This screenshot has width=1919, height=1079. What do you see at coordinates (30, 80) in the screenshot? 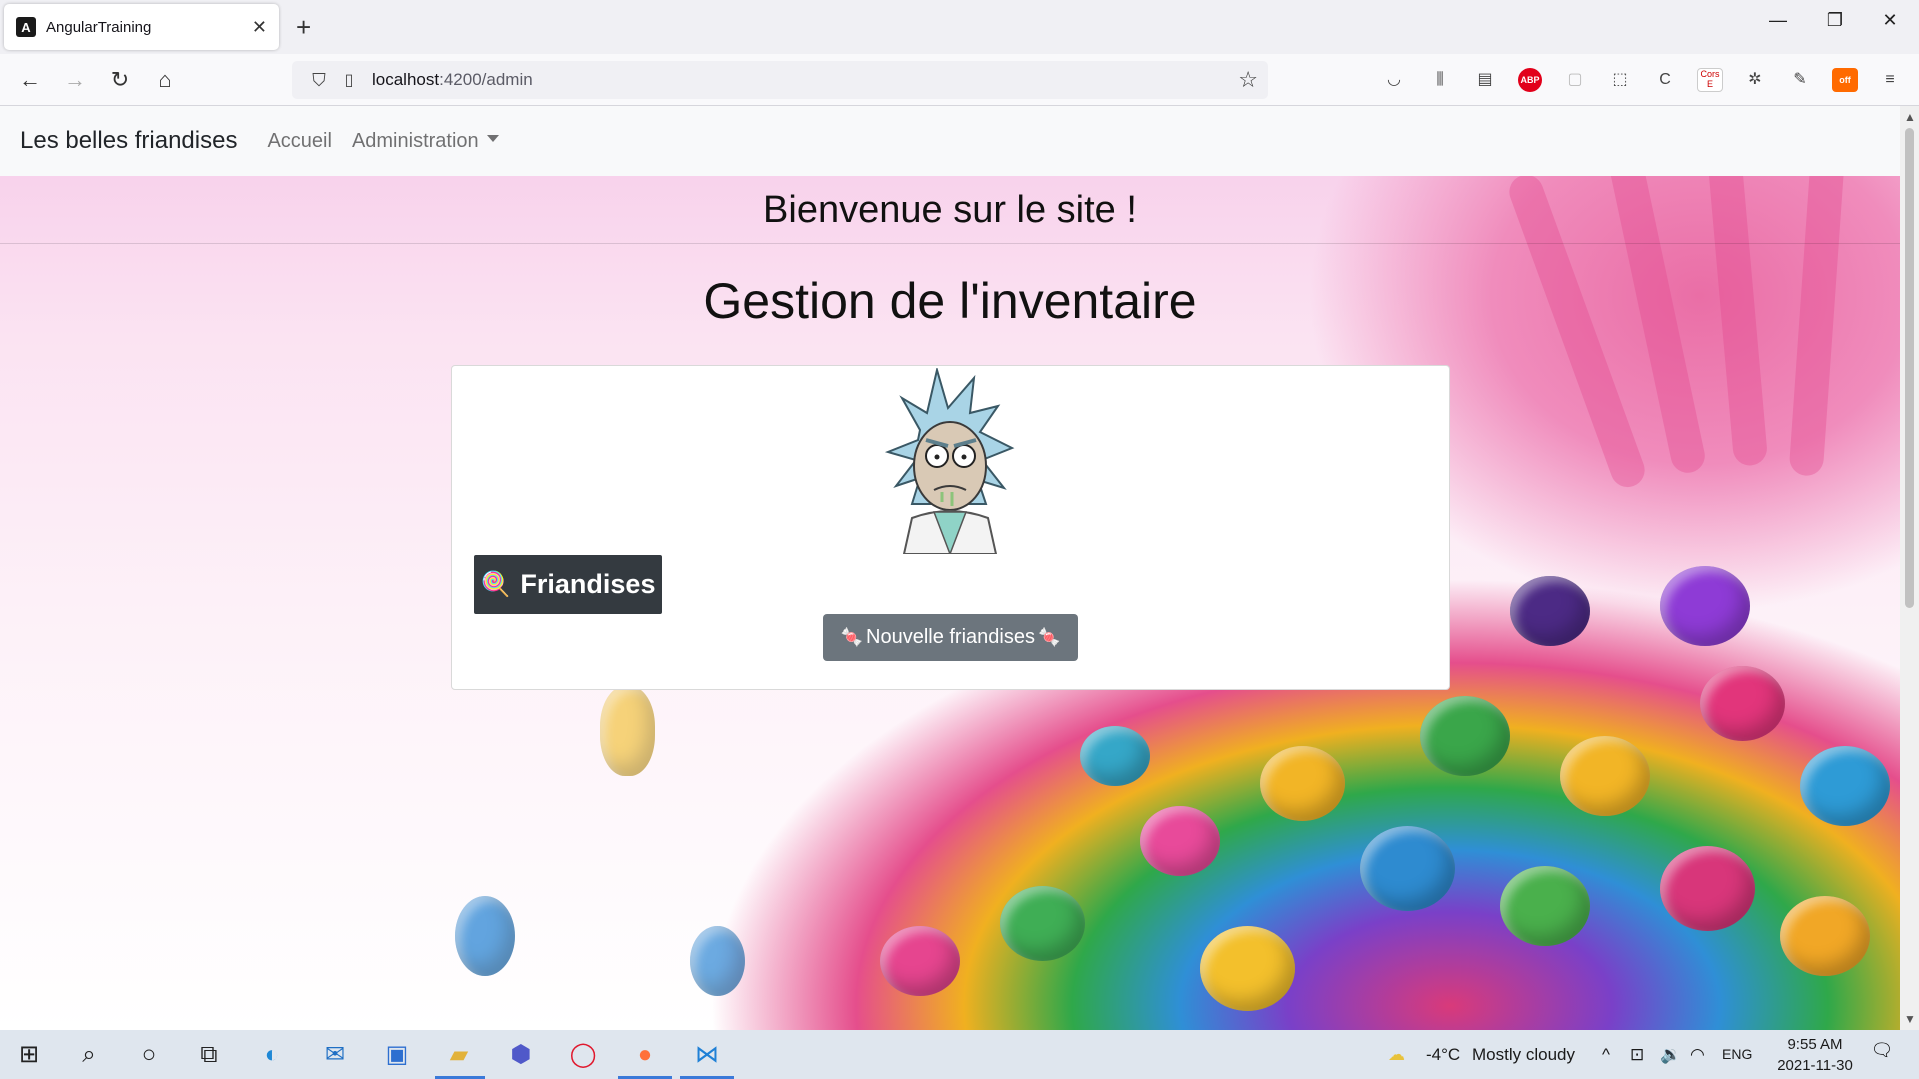
I see `back-arrow-icon: ←` at bounding box center [30, 80].